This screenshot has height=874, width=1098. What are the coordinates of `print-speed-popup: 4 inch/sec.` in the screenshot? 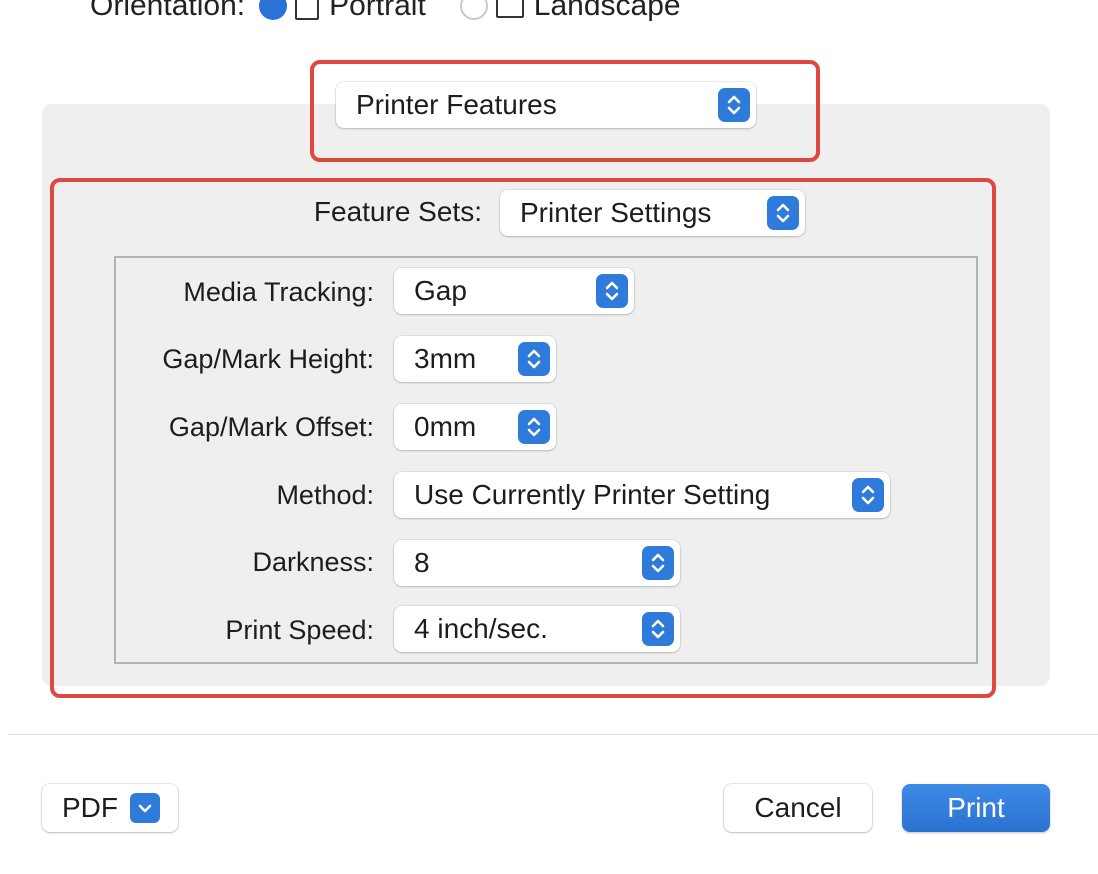 It's located at (537, 629).